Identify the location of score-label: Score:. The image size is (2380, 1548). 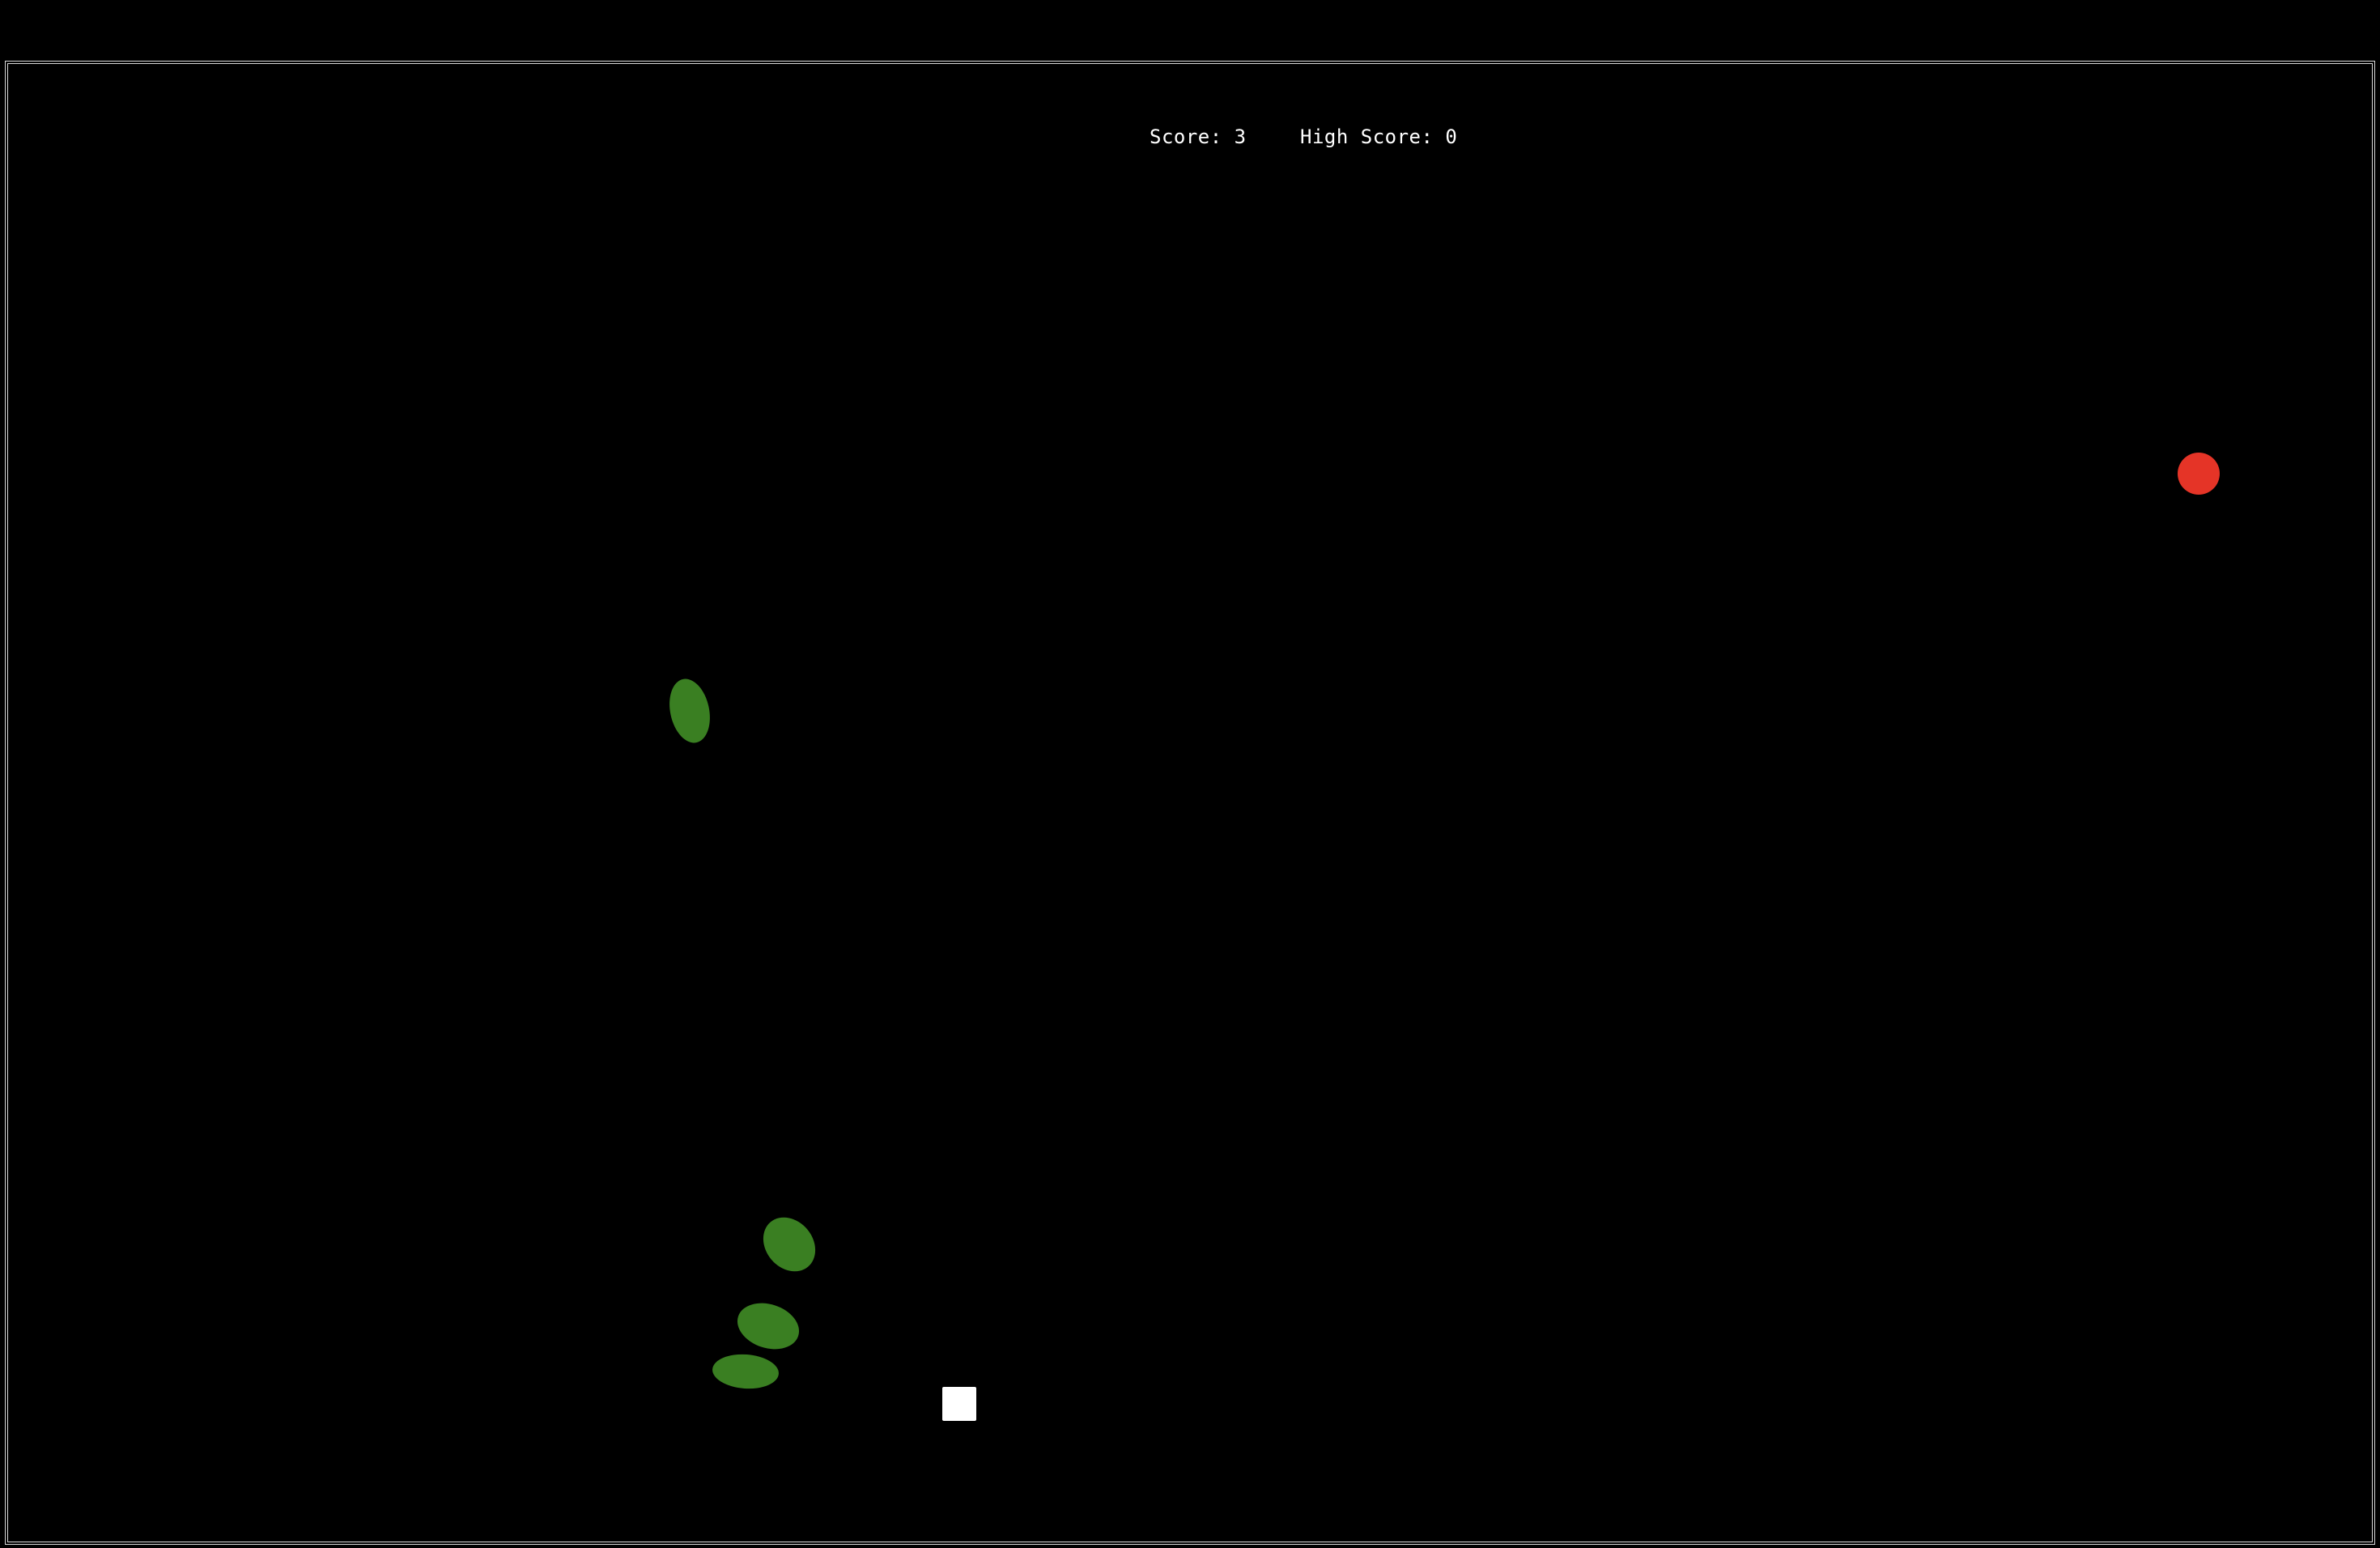
(1186, 136).